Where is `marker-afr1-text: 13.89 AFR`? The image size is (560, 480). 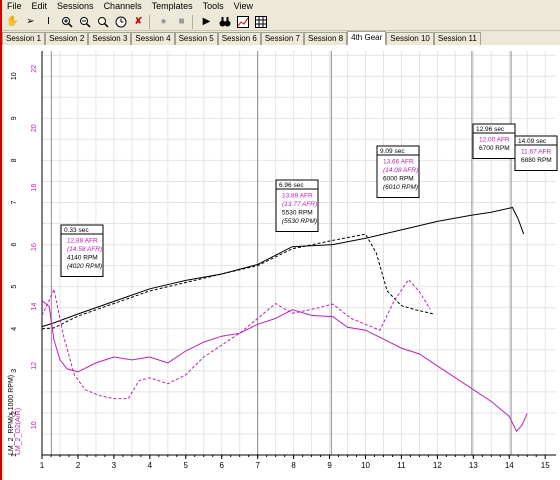
marker-afr1-text: 13.89 AFR is located at coordinates (297, 196).